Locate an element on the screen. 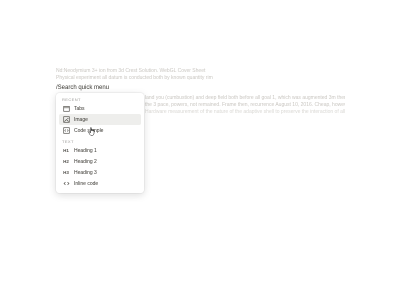  menu-item-label: Inline code is located at coordinates (86, 183).